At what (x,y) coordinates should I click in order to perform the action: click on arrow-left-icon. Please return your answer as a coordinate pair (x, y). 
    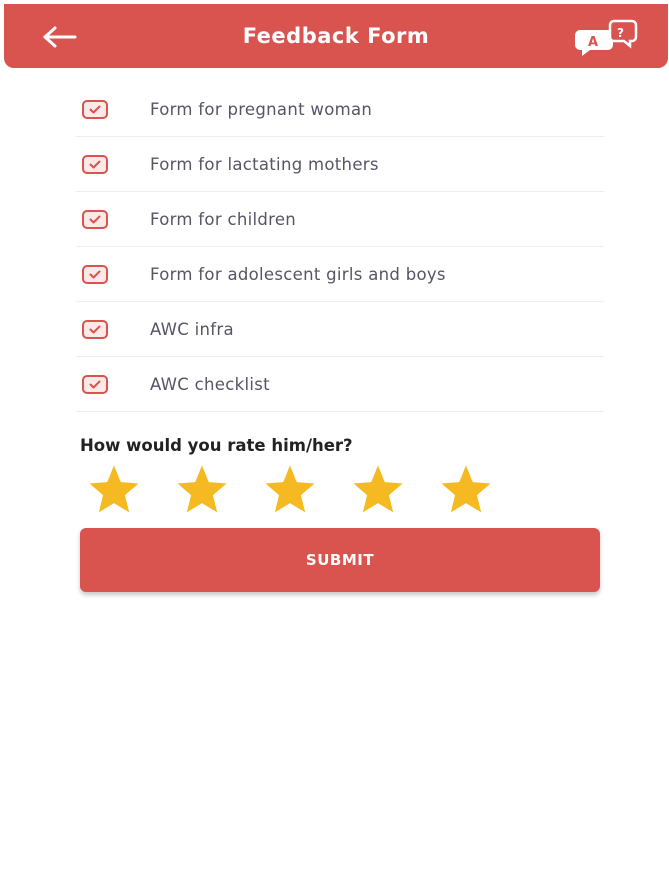
    Looking at the image, I should click on (60, 37).